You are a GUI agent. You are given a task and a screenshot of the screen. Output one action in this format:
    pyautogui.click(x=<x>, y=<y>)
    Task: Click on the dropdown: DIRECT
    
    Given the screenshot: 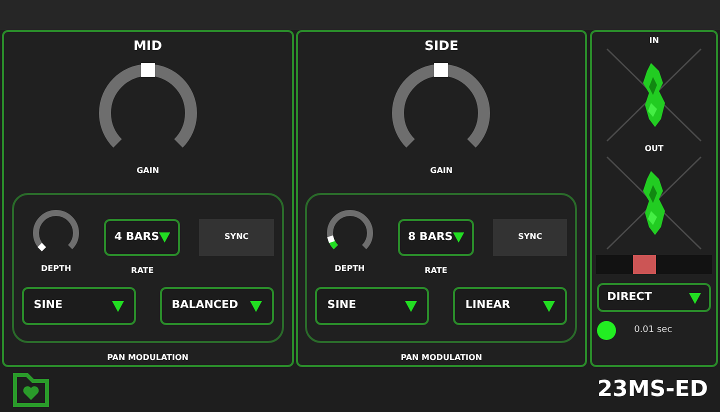 What is the action you would take?
    pyautogui.click(x=654, y=297)
    